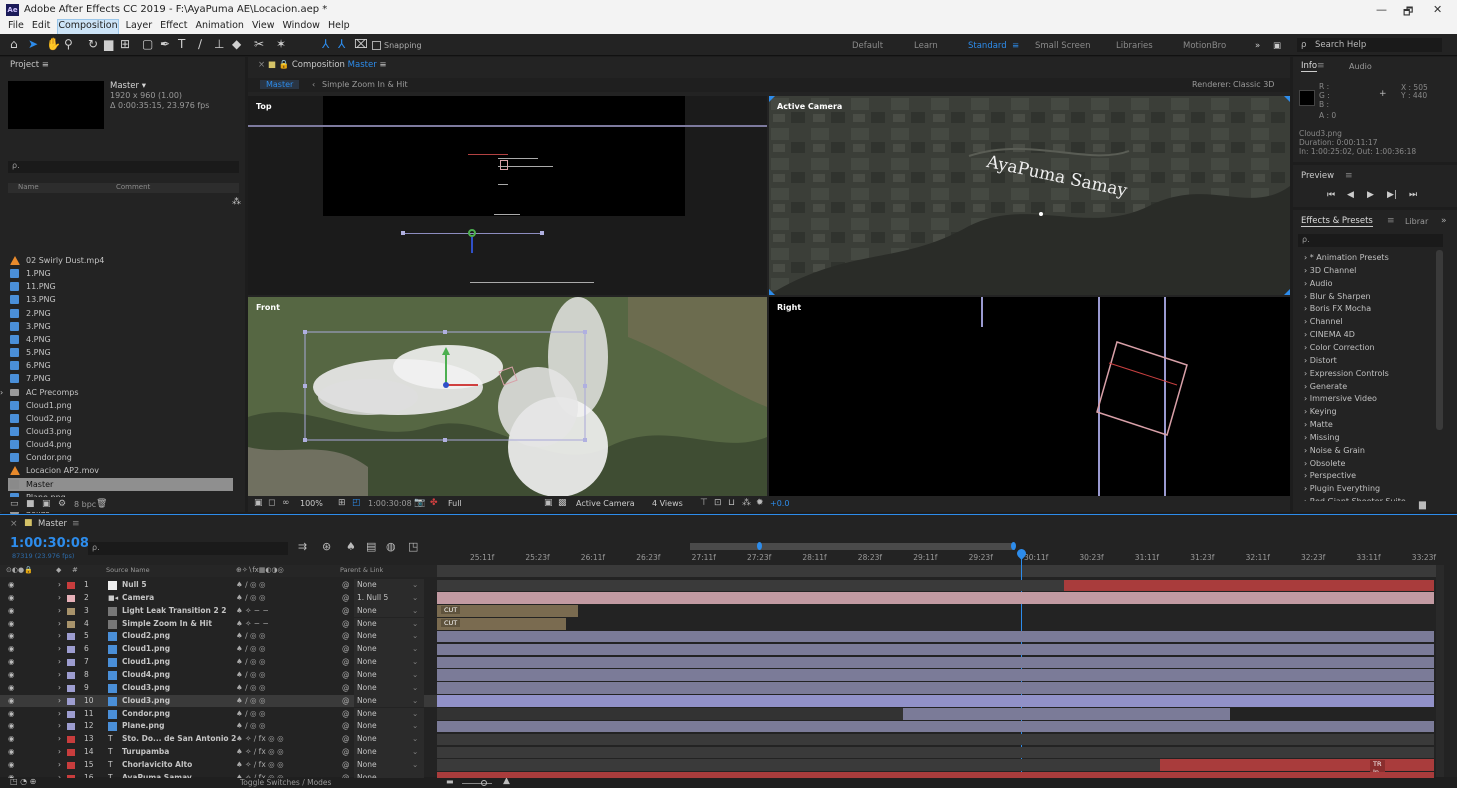 The height and width of the screenshot is (788, 1457). Describe the element at coordinates (477, 783) in the screenshot. I see `zoom-slider-track` at that location.